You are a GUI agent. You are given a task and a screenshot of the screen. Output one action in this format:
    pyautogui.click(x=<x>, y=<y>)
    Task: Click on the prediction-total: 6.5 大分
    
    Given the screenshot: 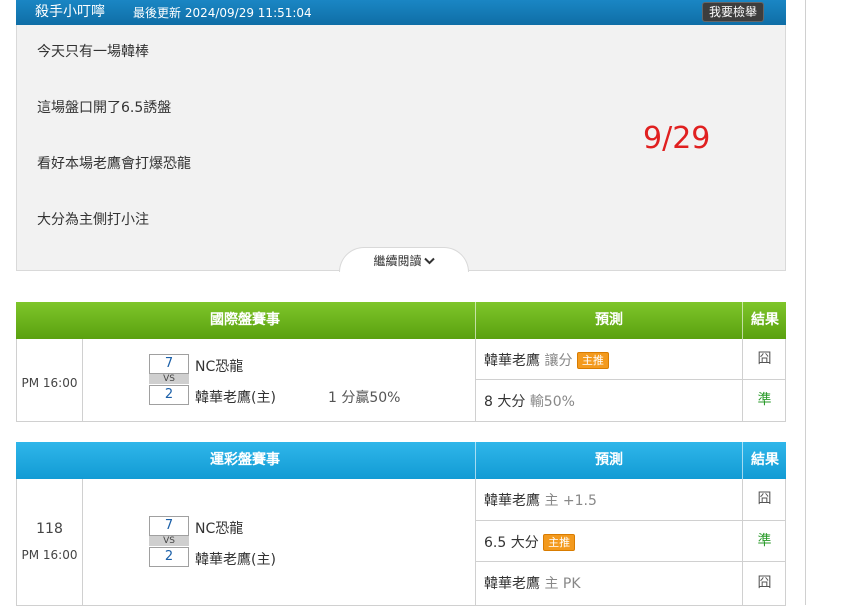 What is the action you would take?
    pyautogui.click(x=511, y=543)
    